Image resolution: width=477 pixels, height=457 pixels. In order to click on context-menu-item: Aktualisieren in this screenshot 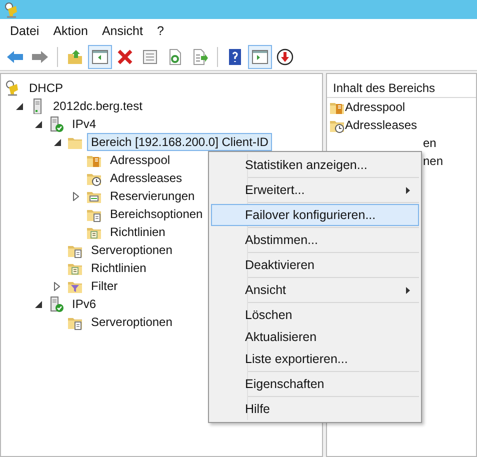, I will do `click(315, 337)`.